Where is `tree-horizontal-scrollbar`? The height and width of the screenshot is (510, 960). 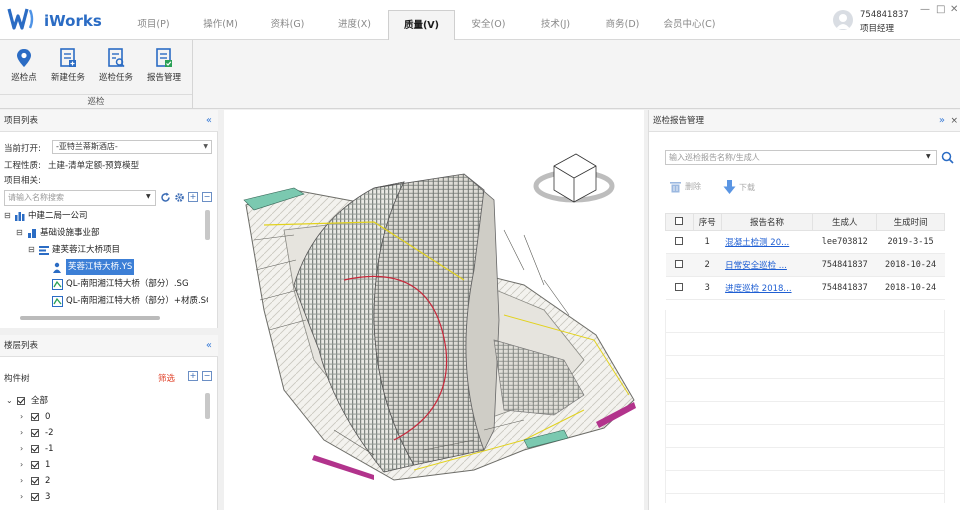 tree-horizontal-scrollbar is located at coordinates (90, 318).